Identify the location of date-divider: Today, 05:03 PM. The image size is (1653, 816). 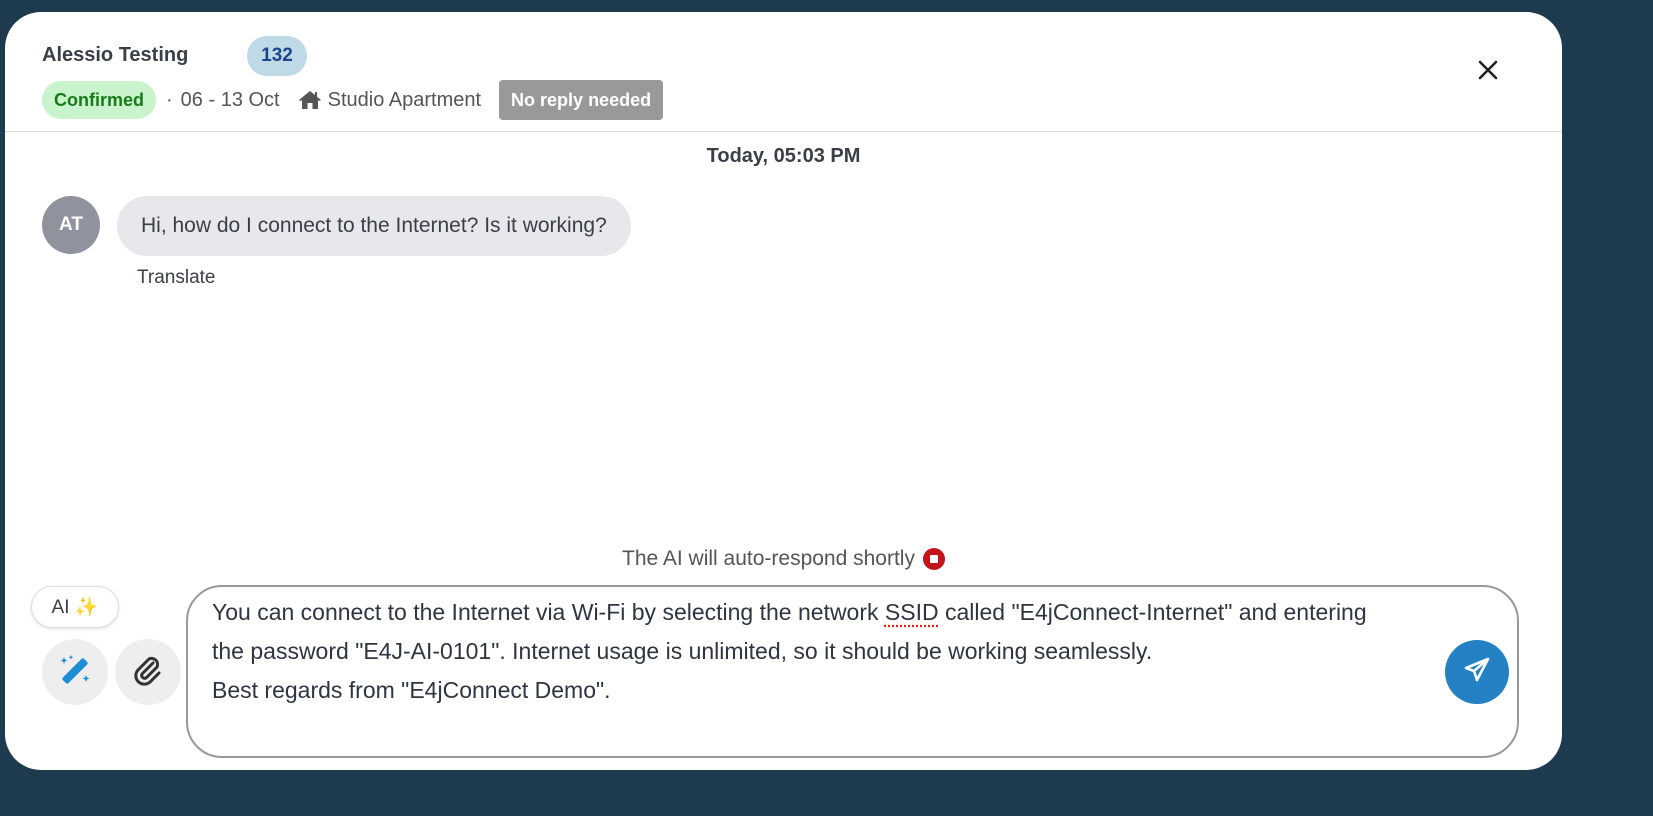
(783, 156).